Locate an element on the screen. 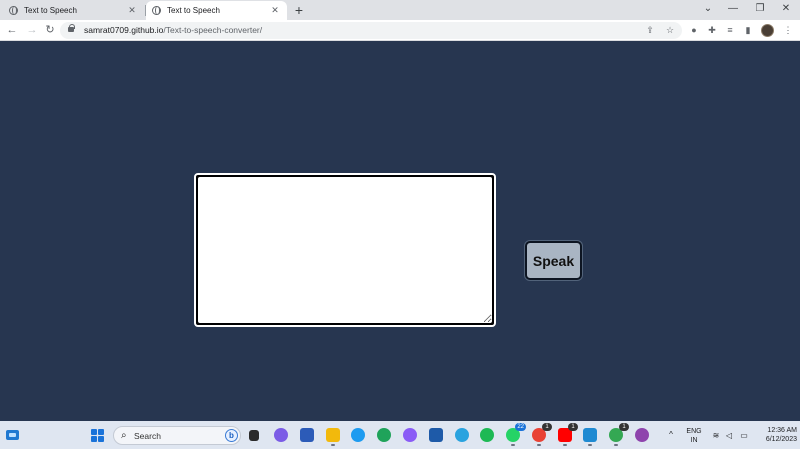  clock: 12:36 AM 6/12/2023 is located at coordinates (776, 435).